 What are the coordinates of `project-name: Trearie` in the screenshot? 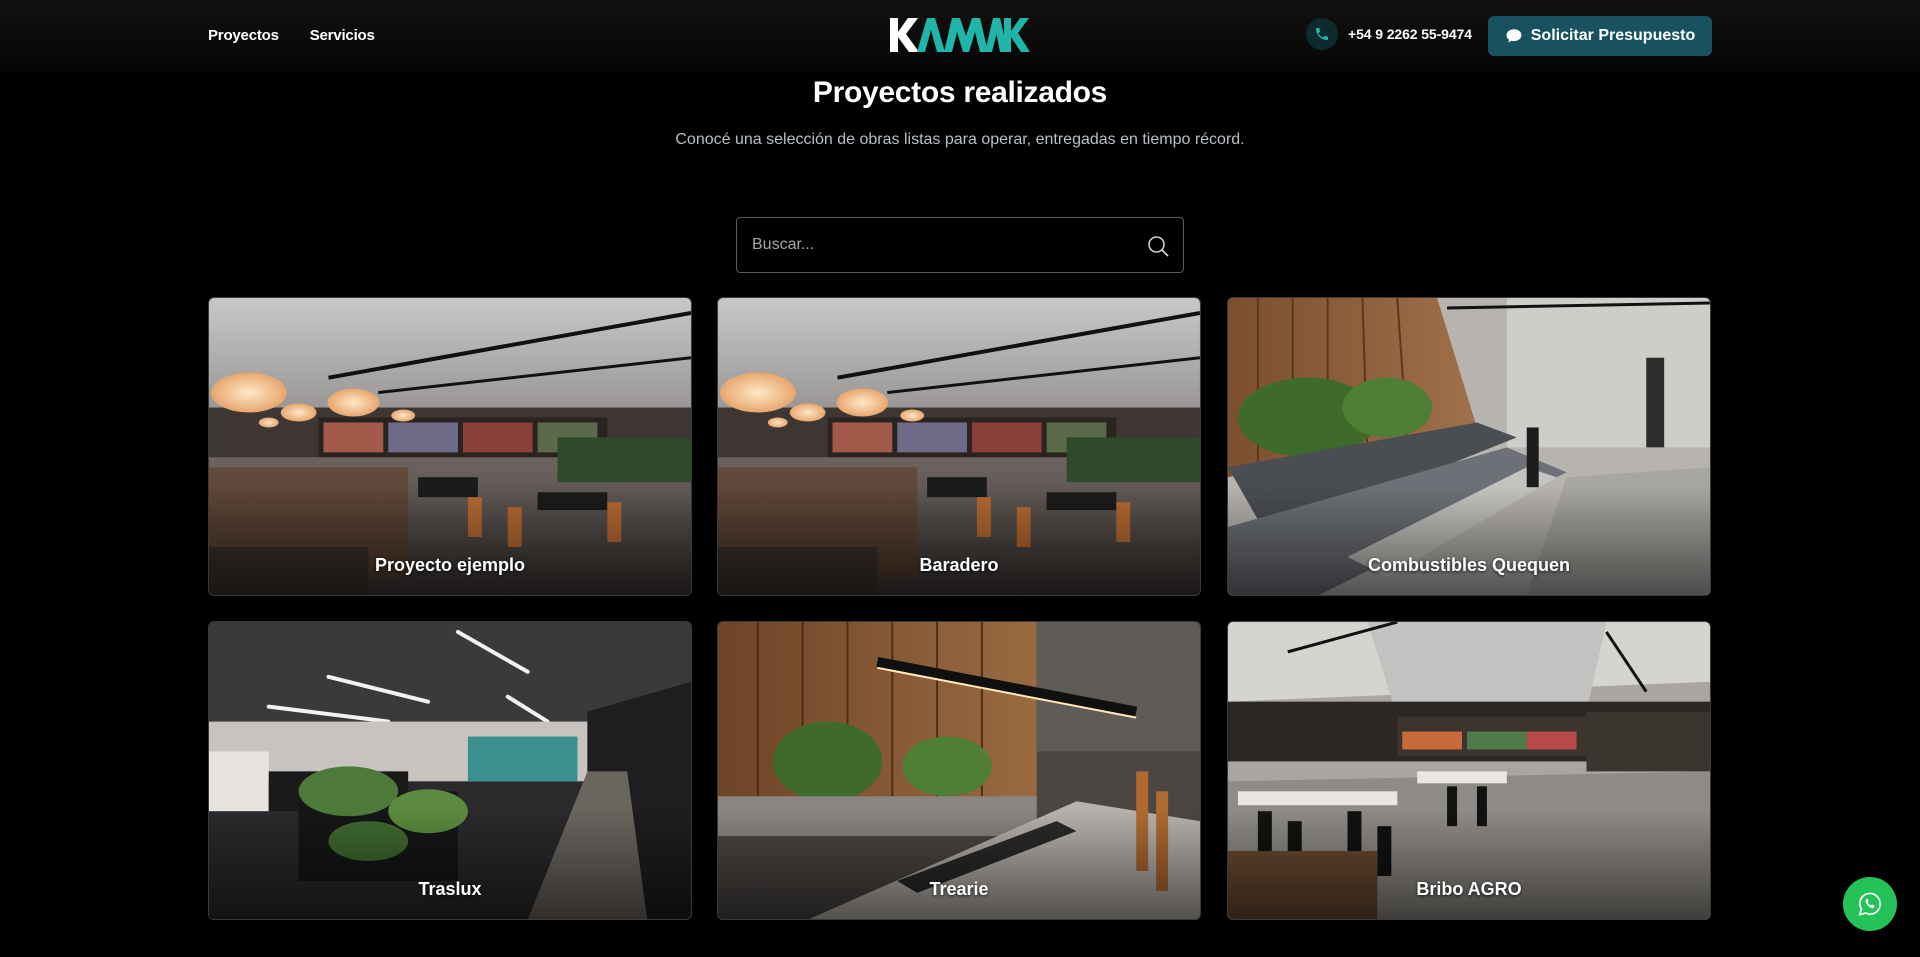 It's located at (959, 889).